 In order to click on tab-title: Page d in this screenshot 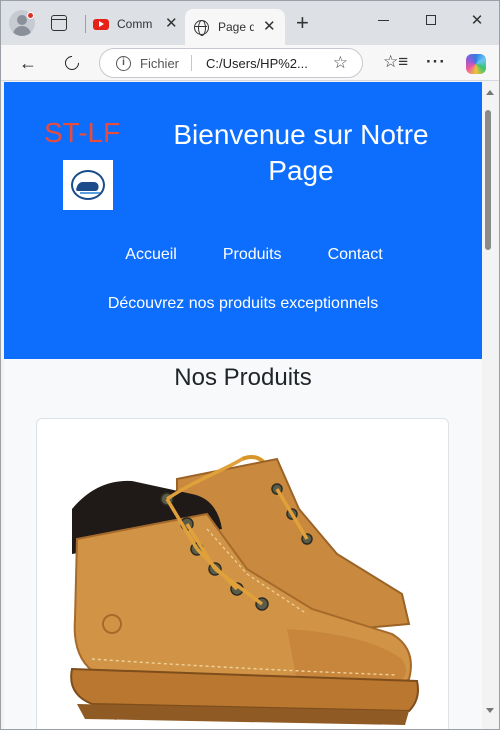, I will do `click(236, 27)`.